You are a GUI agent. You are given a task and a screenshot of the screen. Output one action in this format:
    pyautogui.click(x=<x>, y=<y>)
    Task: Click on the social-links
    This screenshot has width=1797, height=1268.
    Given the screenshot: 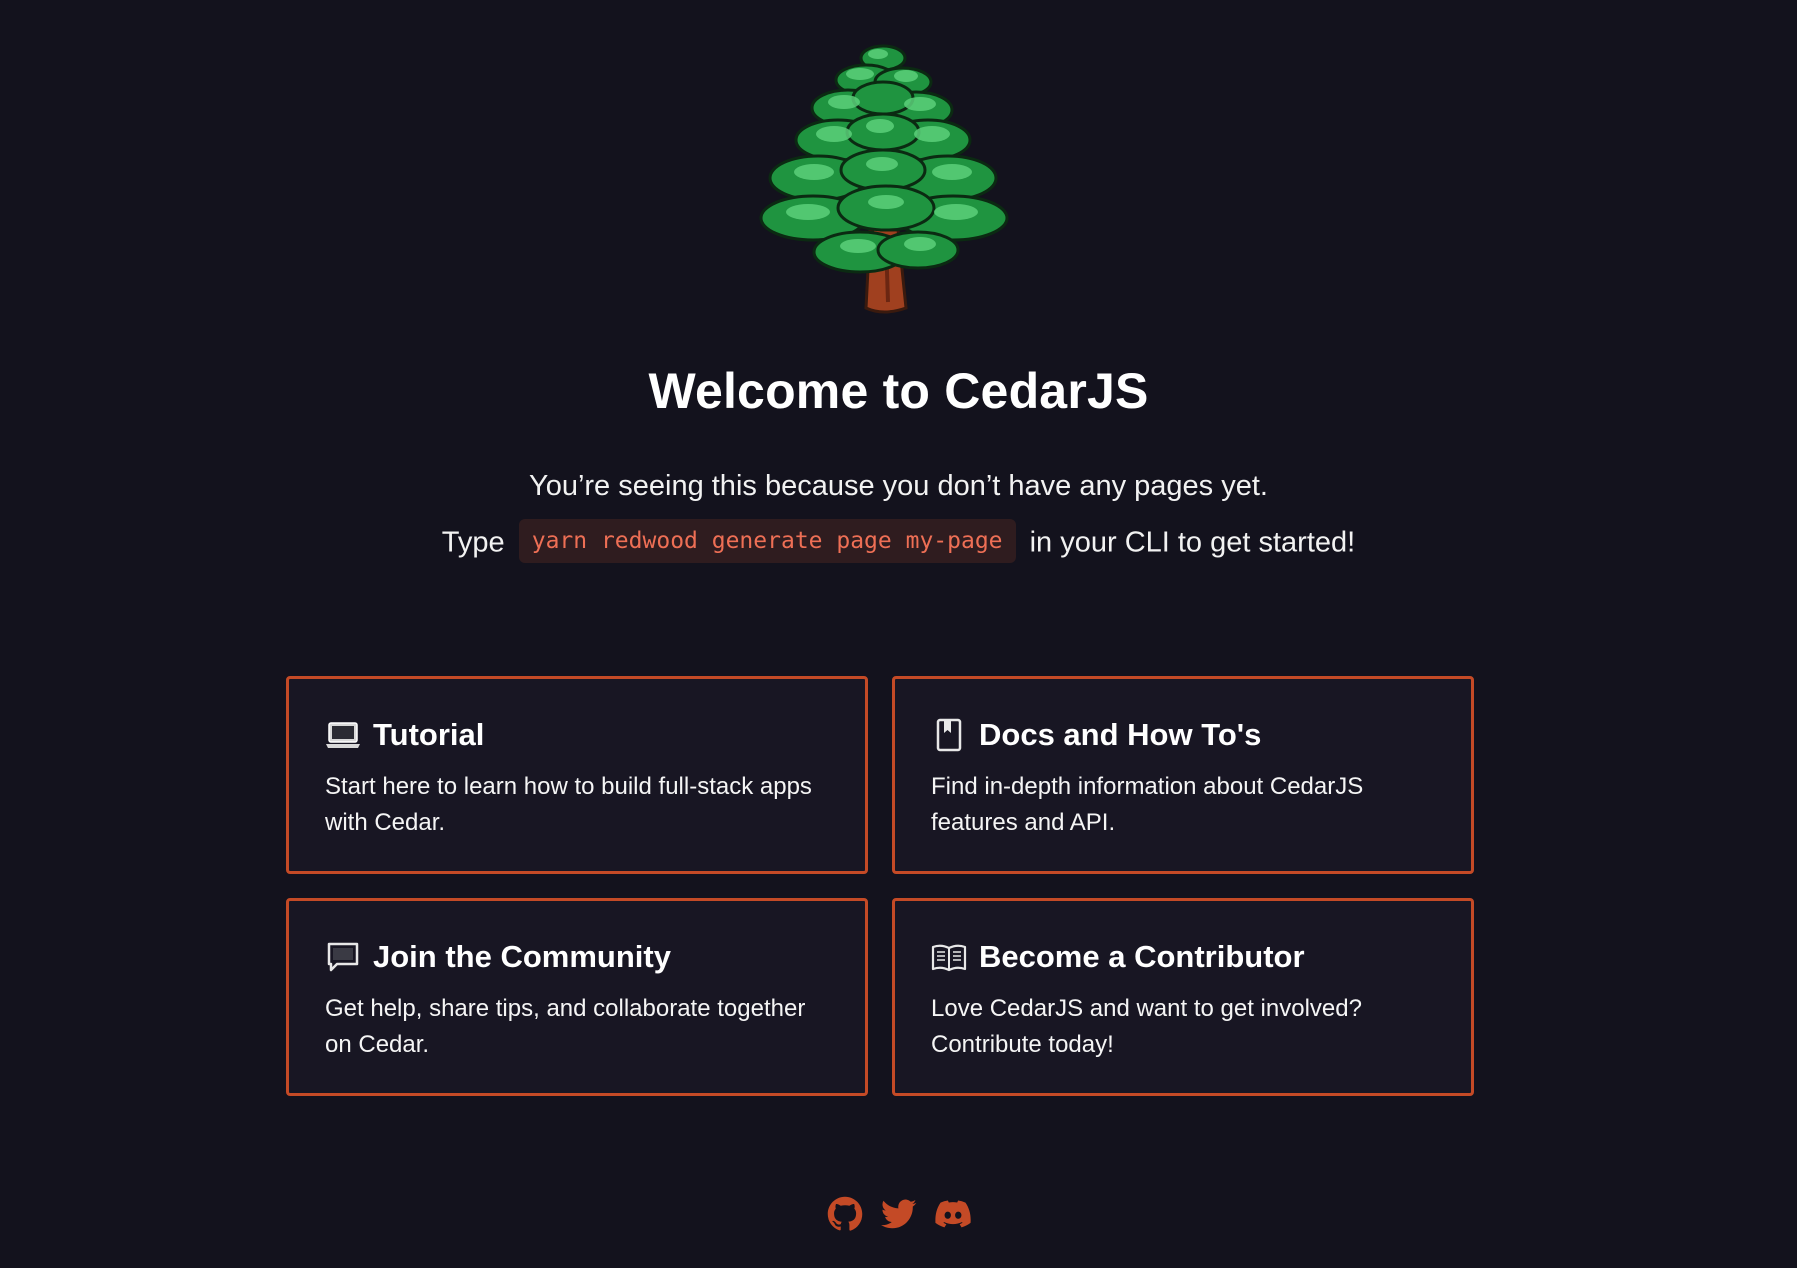 What is the action you would take?
    pyautogui.click(x=898, y=1214)
    